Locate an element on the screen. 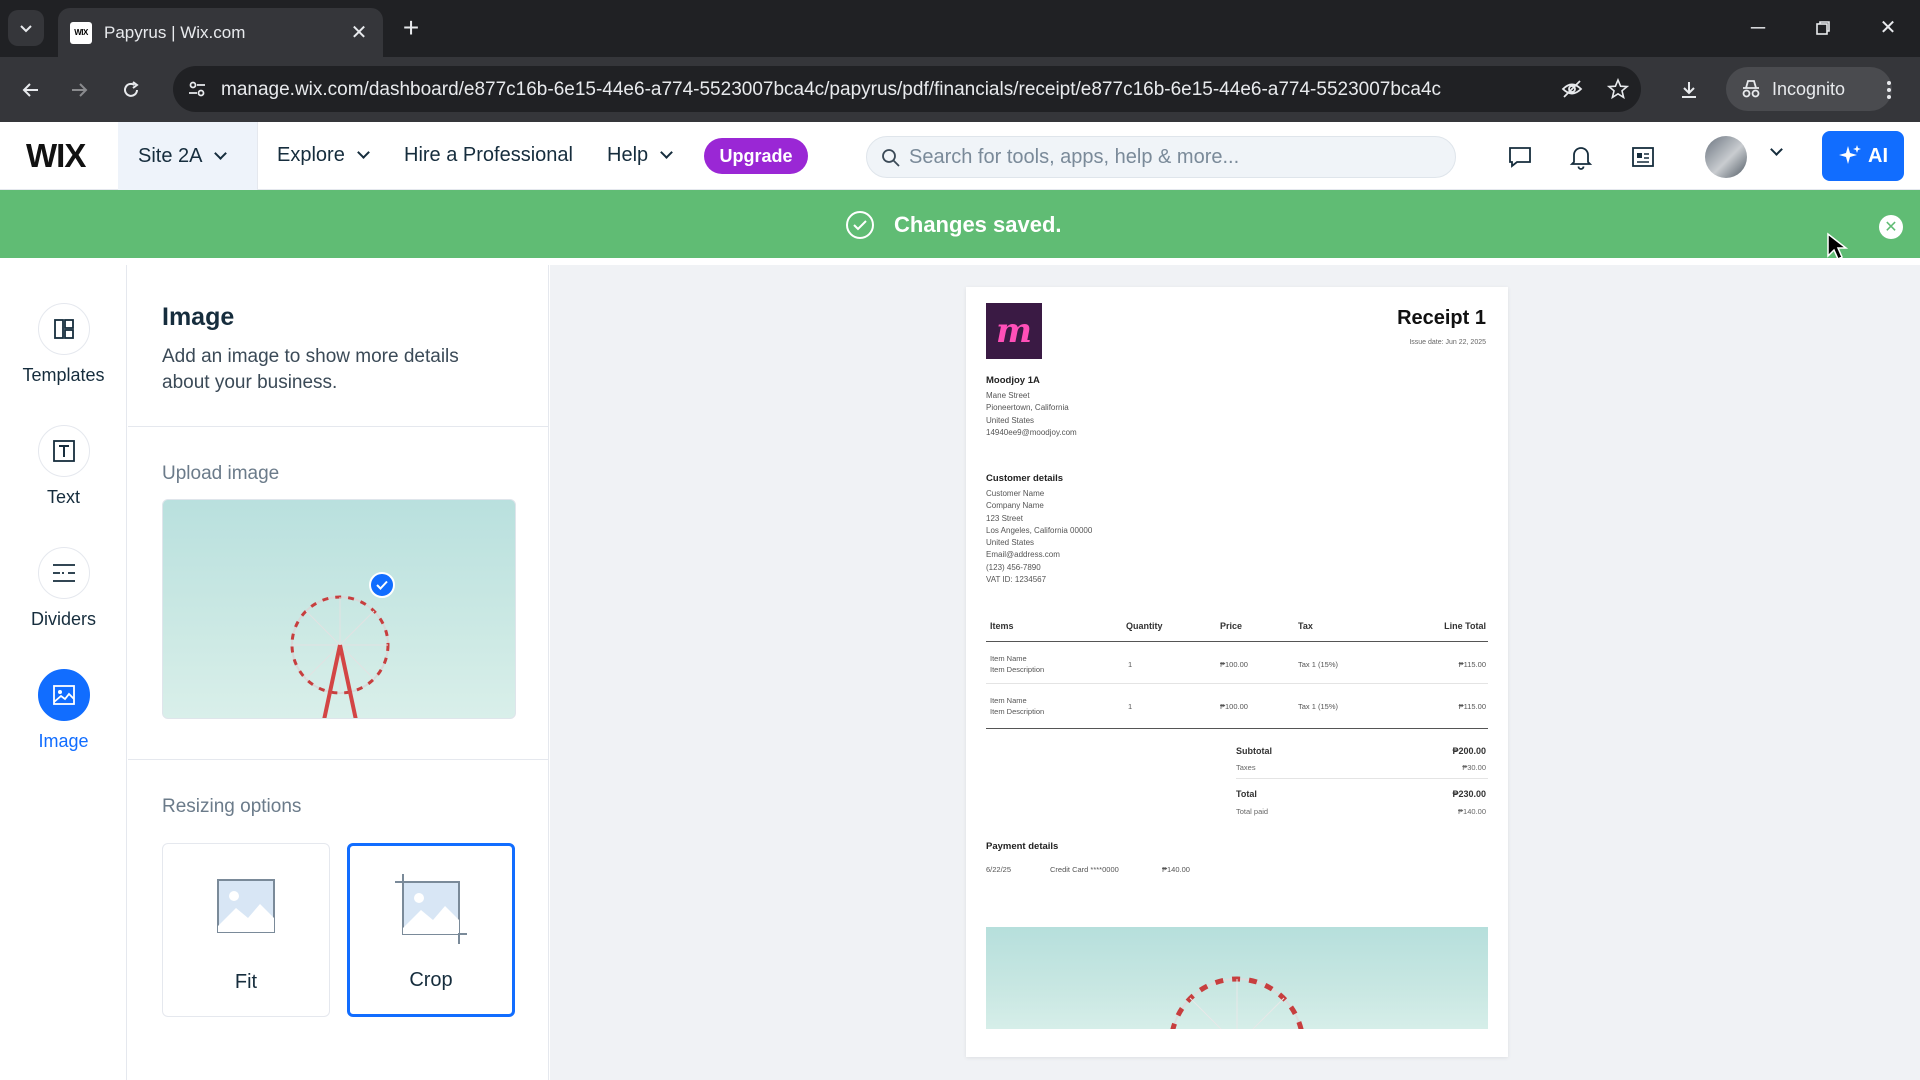 This screenshot has width=1920, height=1080. table-bottom-rule is located at coordinates (1237, 728).